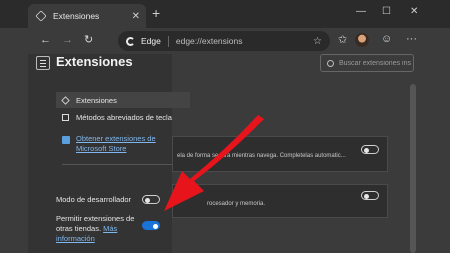 This screenshot has height=253, width=450. I want to click on page-title: Extensiones, so click(94, 61).